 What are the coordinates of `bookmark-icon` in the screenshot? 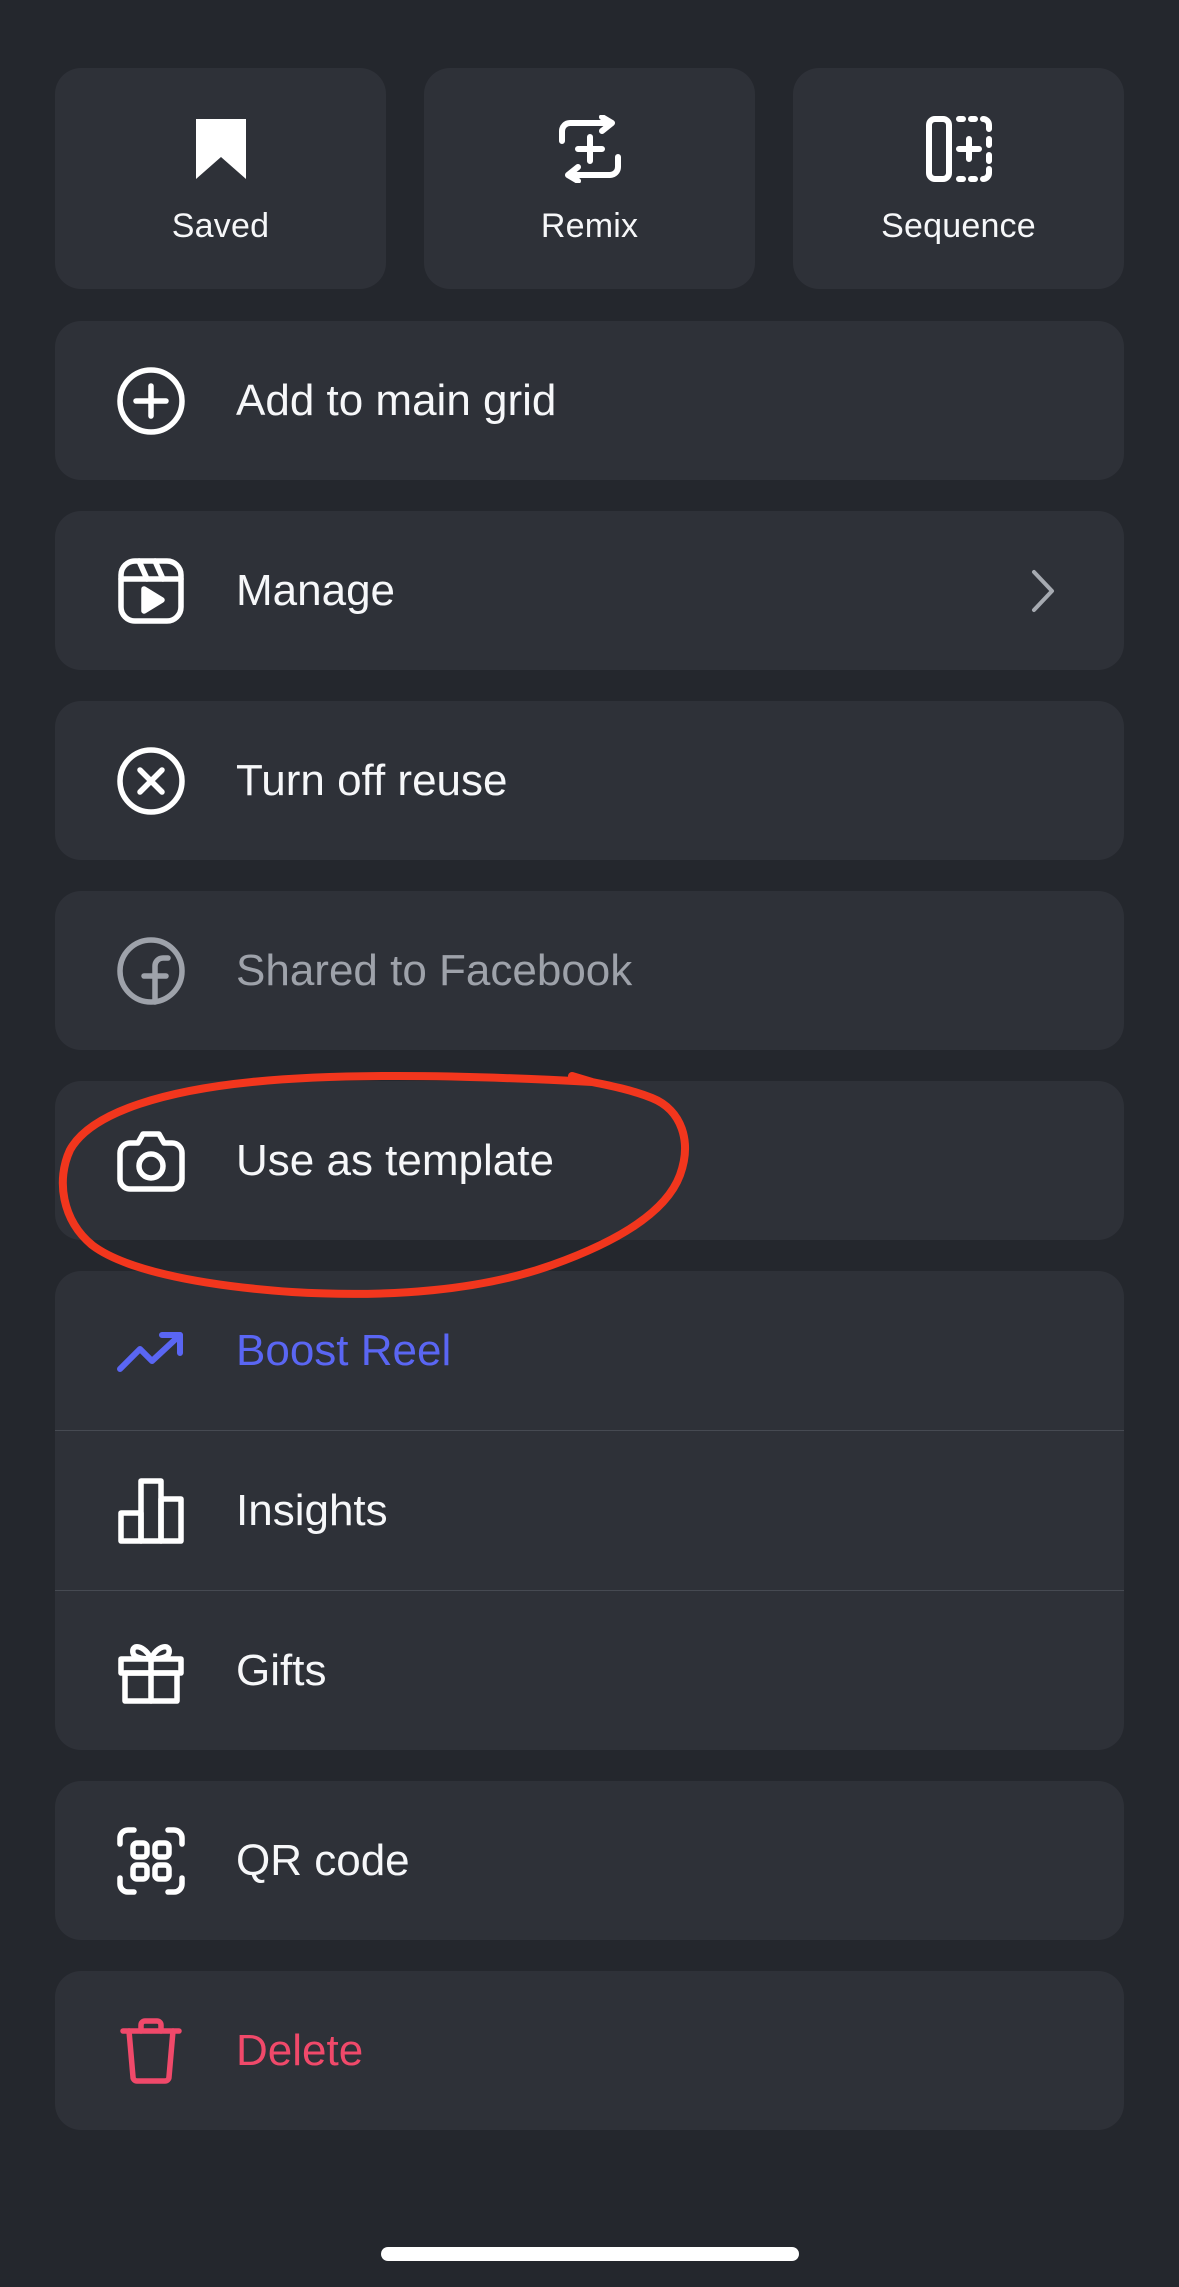 It's located at (221, 149).